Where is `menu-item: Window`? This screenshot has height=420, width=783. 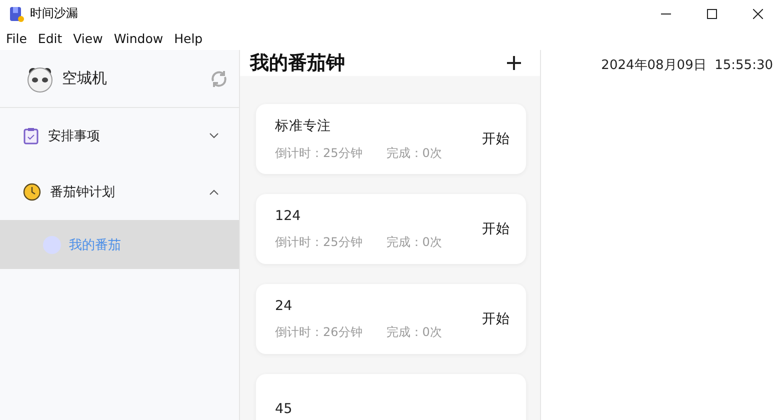
menu-item: Window is located at coordinates (139, 38).